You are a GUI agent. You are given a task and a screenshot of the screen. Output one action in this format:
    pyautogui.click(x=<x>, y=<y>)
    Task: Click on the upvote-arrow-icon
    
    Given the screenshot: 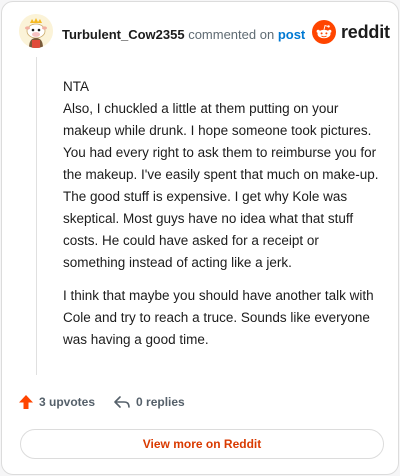 What is the action you would take?
    pyautogui.click(x=26, y=402)
    